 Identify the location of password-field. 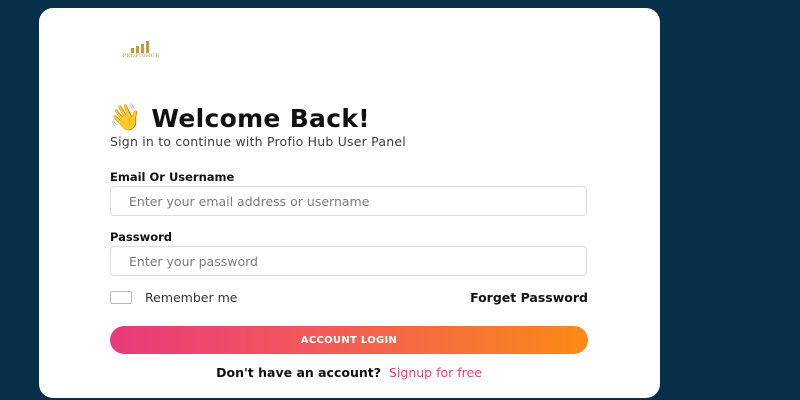
(348, 261).